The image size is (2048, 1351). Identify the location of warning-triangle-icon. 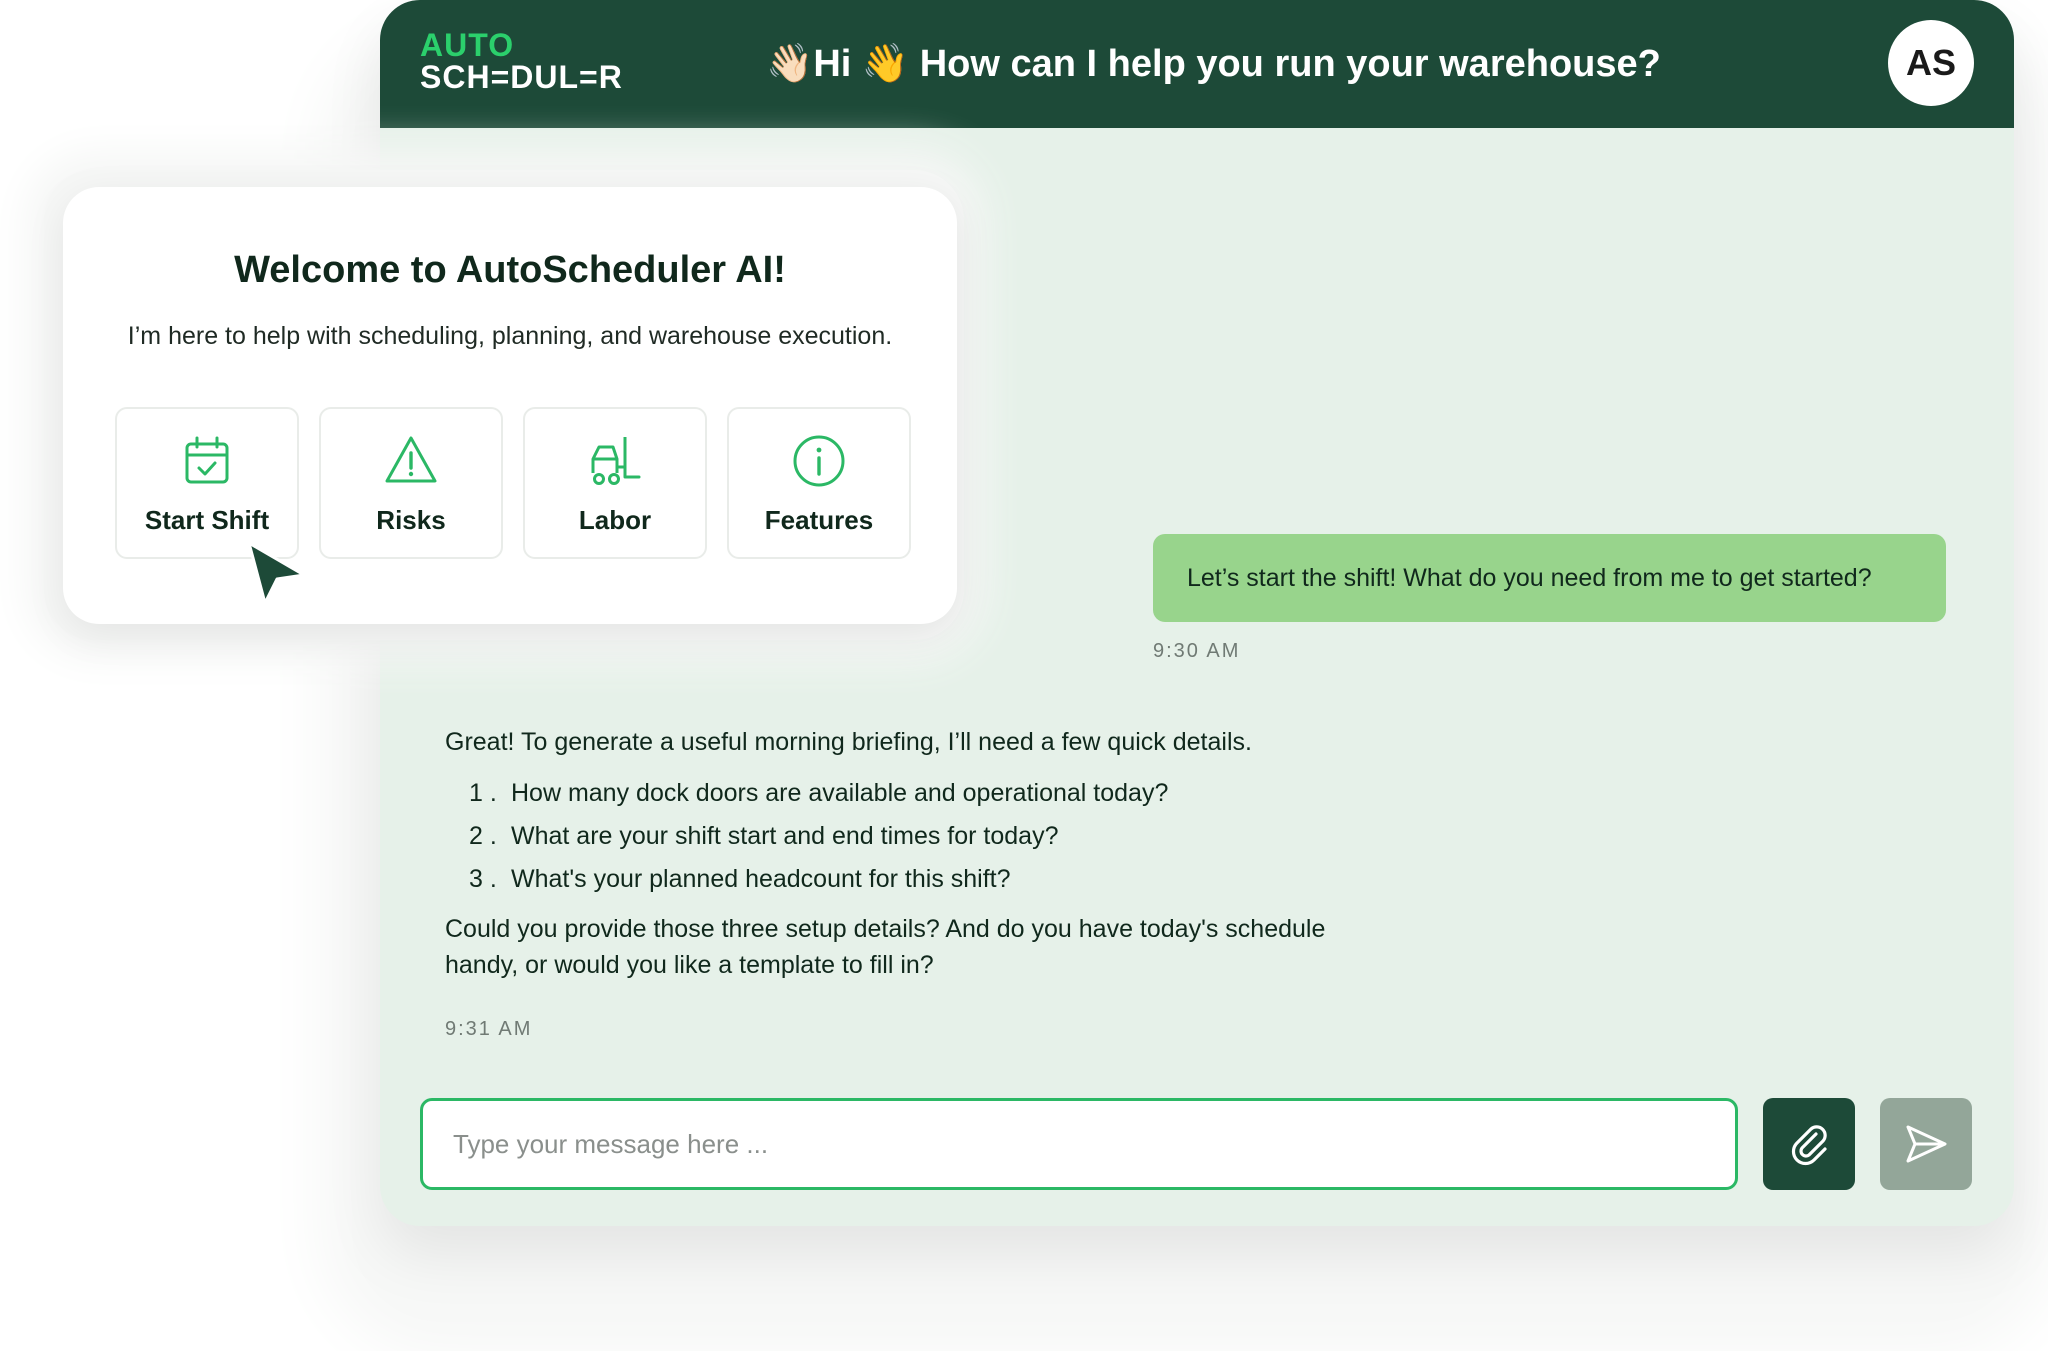
(411, 459).